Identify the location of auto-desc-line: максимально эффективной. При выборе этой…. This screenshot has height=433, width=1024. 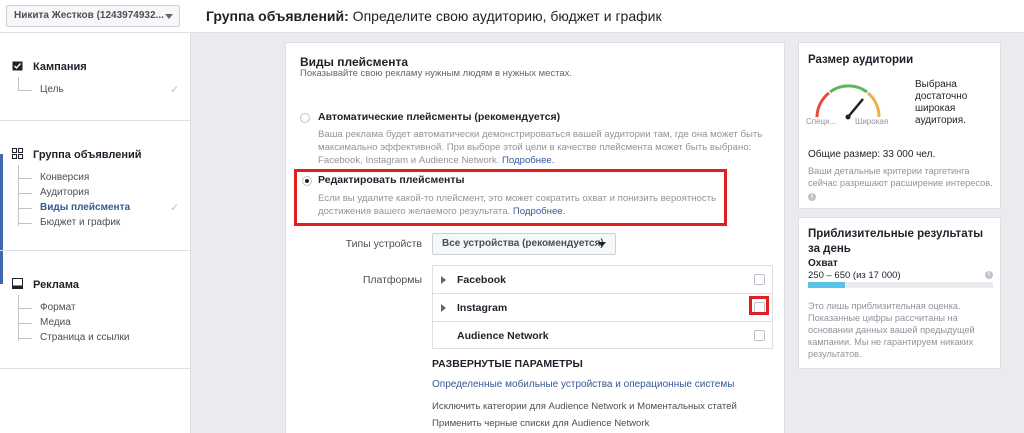
(535, 147).